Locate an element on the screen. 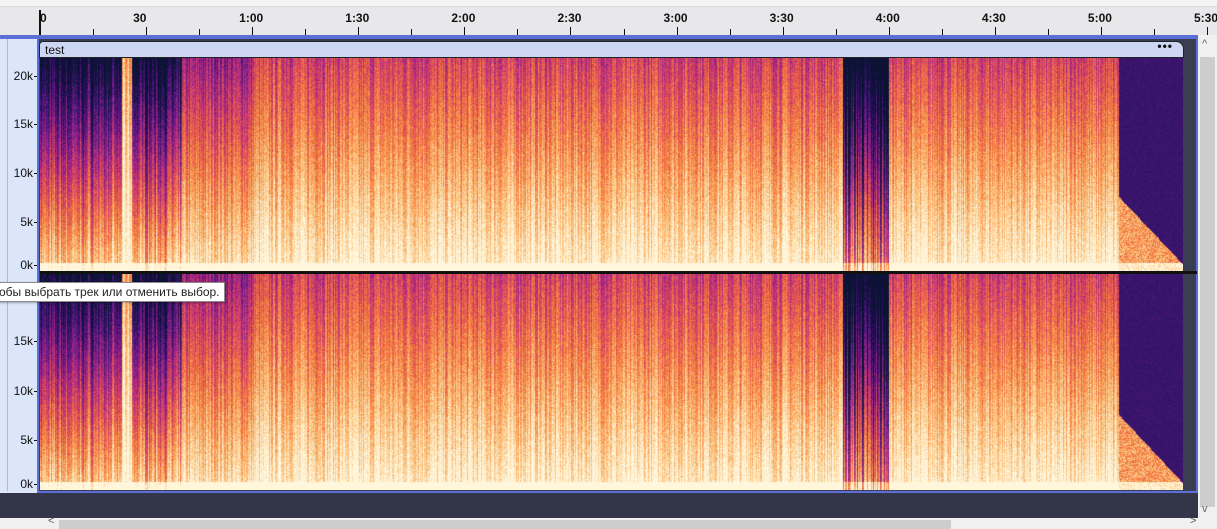 This screenshot has height=529, width=1217. scroll-left-icon: < is located at coordinates (51, 521).